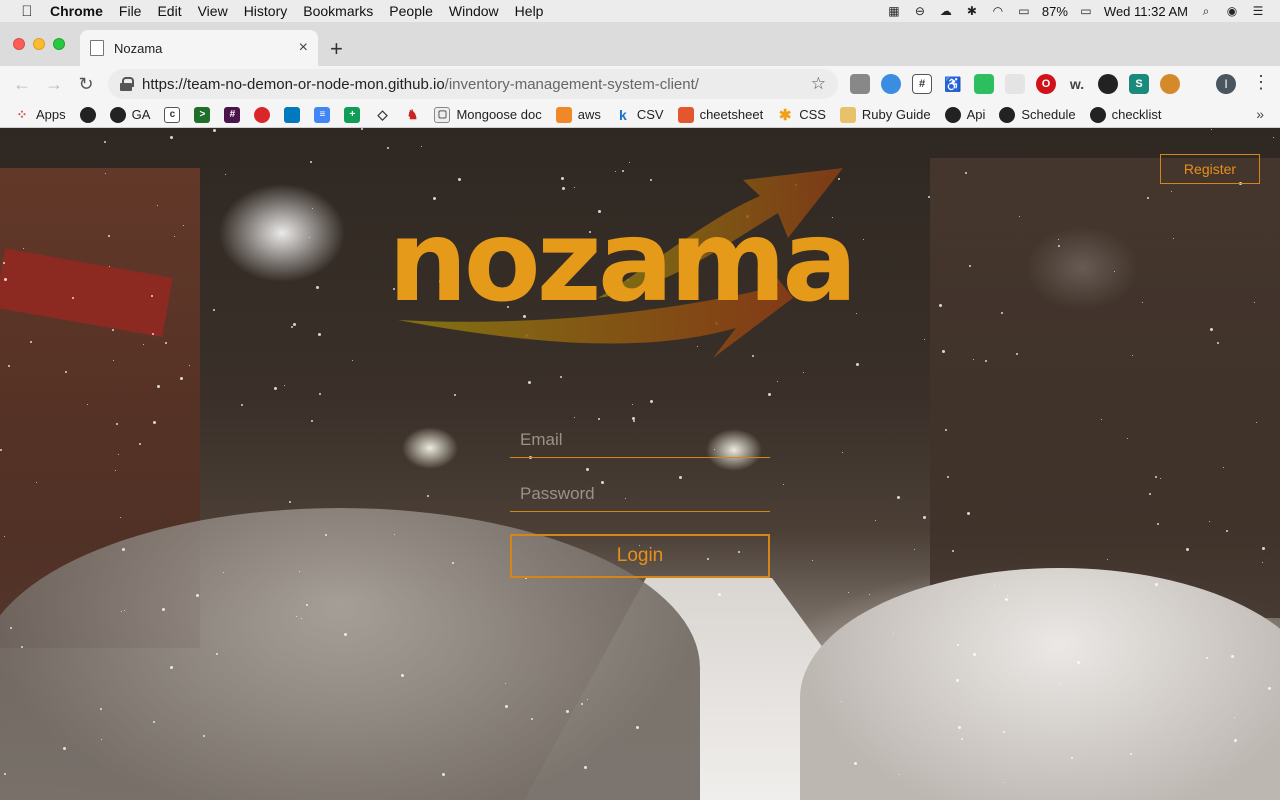 This screenshot has width=1280, height=800. What do you see at coordinates (199, 48) in the screenshot?
I see `tab-nozama: Nozama ×` at bounding box center [199, 48].